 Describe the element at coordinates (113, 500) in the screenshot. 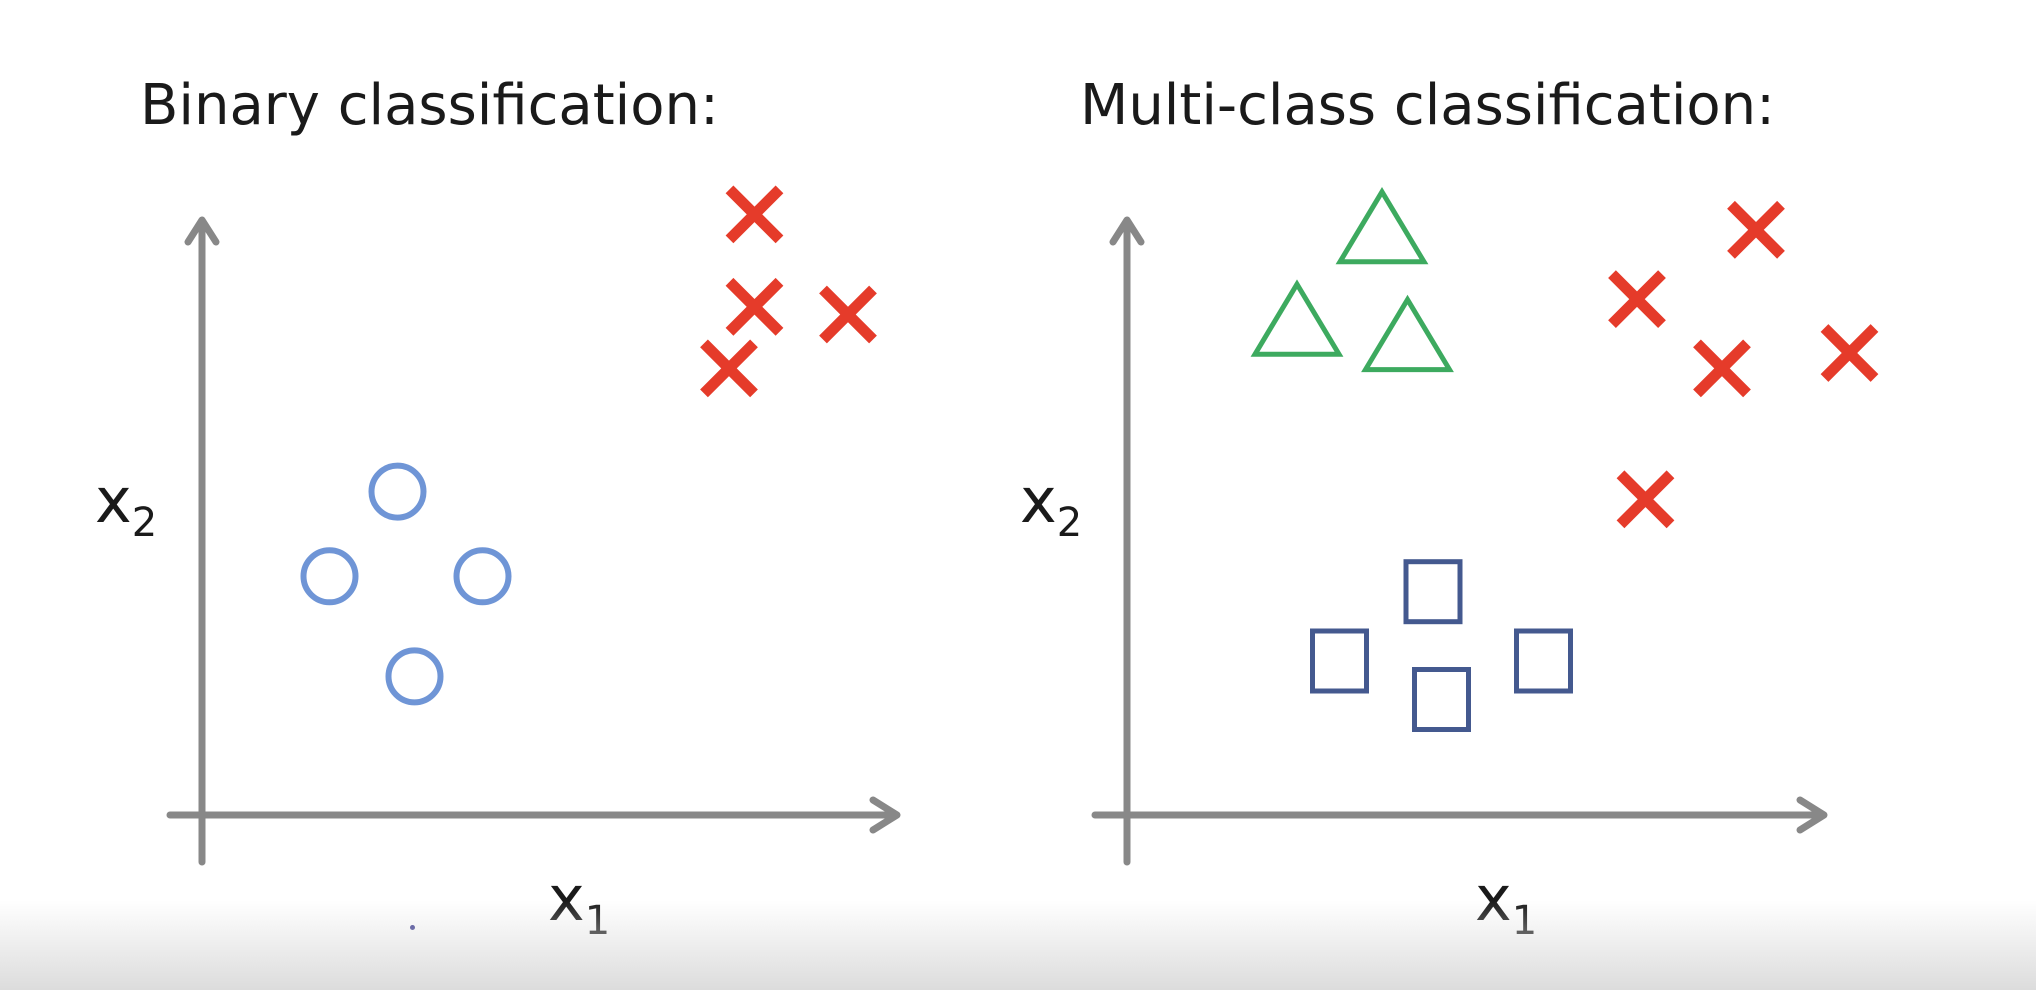

I see `left-y-axis-label-main: x` at that location.